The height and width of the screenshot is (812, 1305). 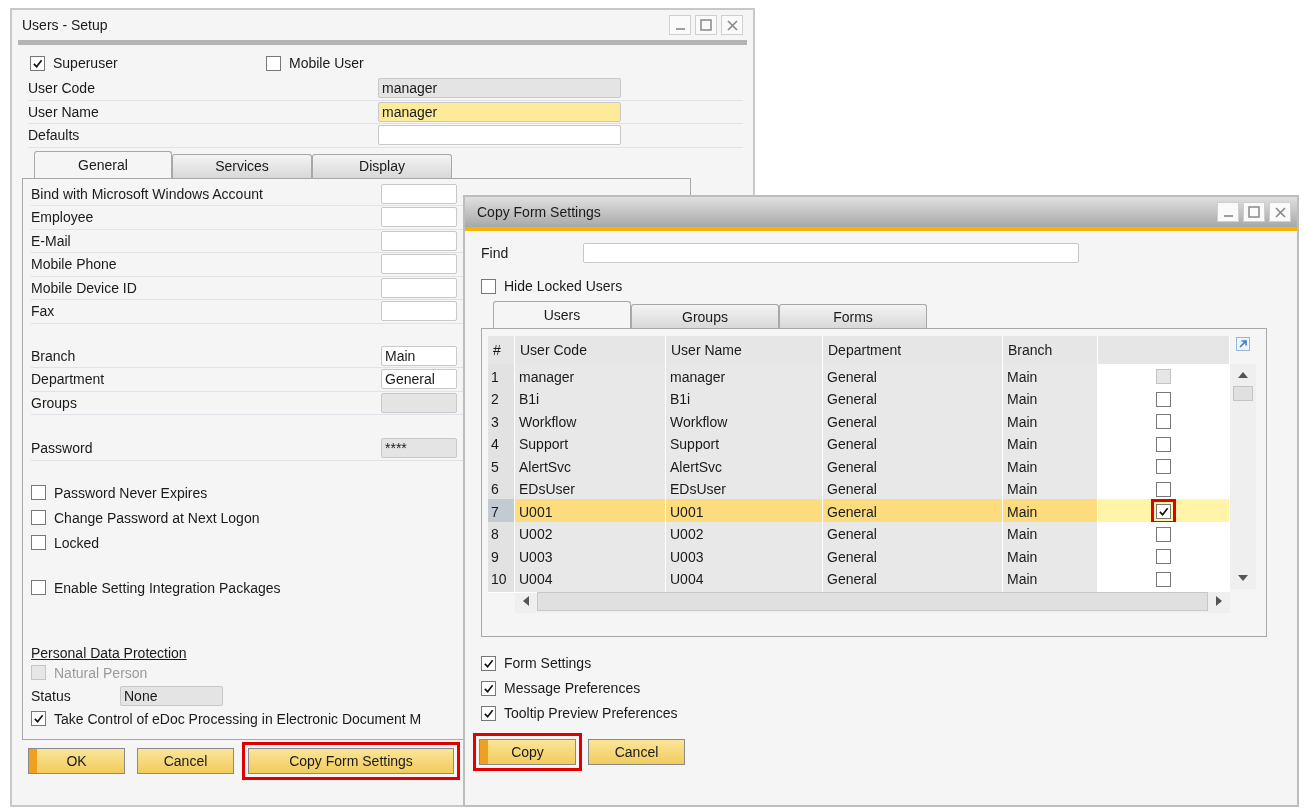 What do you see at coordinates (68, 379) in the screenshot?
I see `field-label: Department` at bounding box center [68, 379].